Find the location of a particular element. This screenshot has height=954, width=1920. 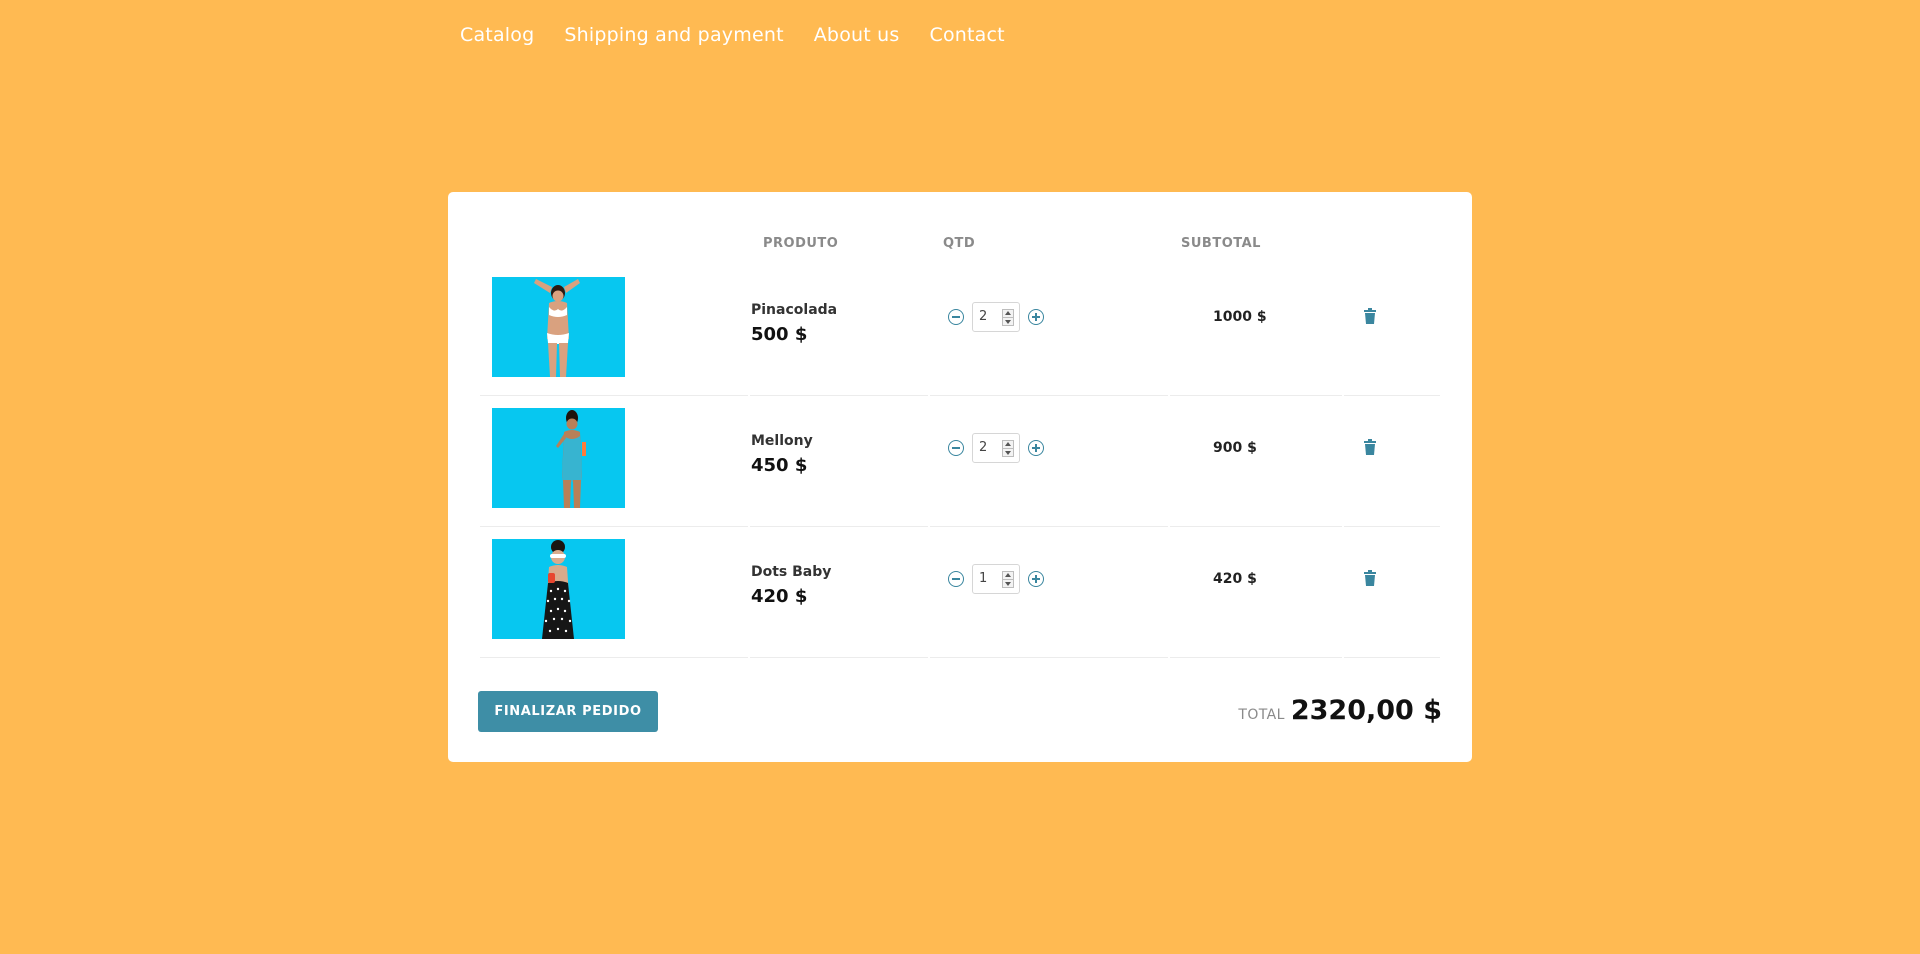

product-price: 420 $ is located at coordinates (779, 596).